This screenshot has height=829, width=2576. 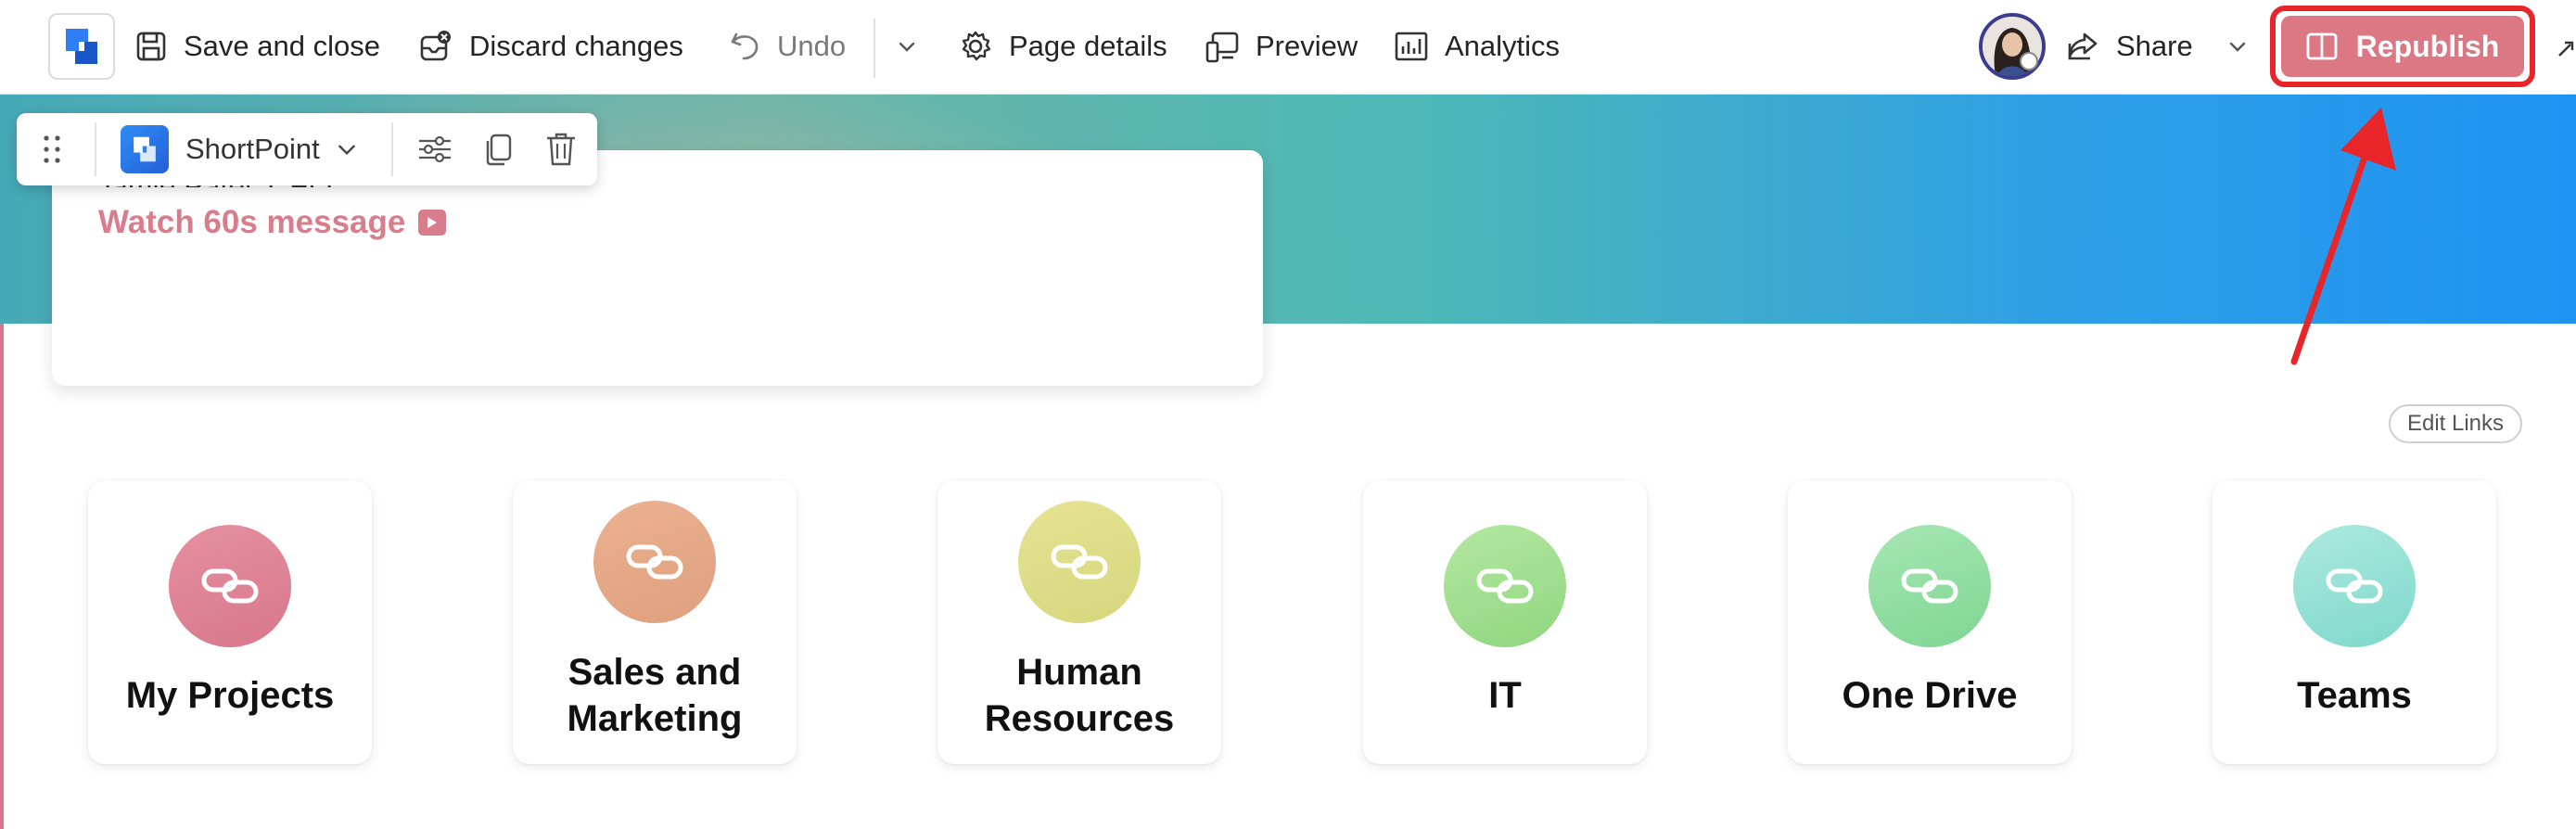 I want to click on drag-handle, so click(x=52, y=149).